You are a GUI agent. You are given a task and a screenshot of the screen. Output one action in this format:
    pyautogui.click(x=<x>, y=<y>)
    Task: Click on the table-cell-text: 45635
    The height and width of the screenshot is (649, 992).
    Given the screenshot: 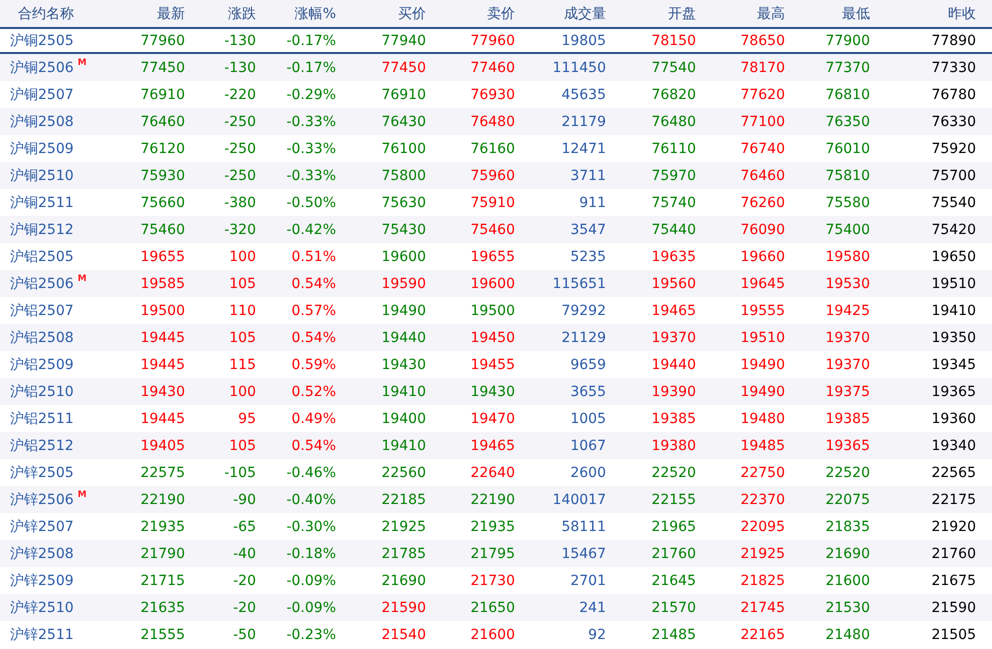 What is the action you would take?
    pyautogui.click(x=583, y=94)
    